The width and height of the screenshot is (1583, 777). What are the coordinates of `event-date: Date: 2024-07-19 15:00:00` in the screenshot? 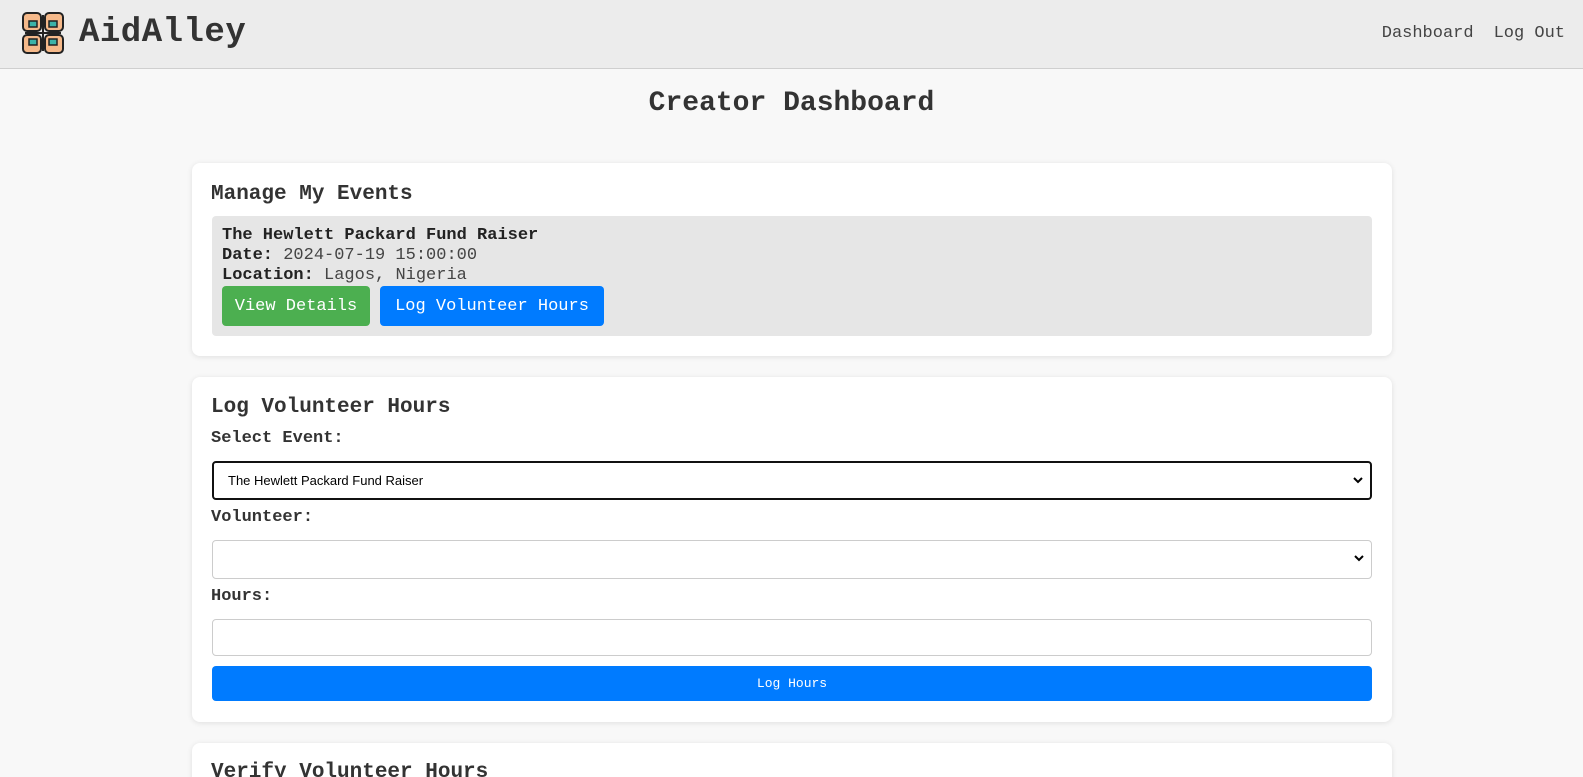 It's located at (349, 255).